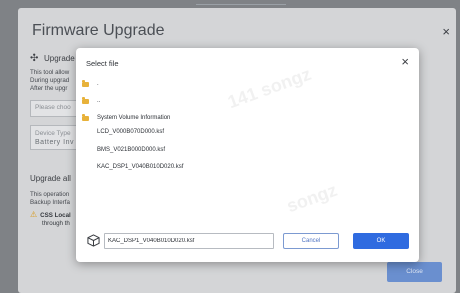 Image resolution: width=460 pixels, height=293 pixels. I want to click on page-title: Firmware Upgrade, so click(98, 30).